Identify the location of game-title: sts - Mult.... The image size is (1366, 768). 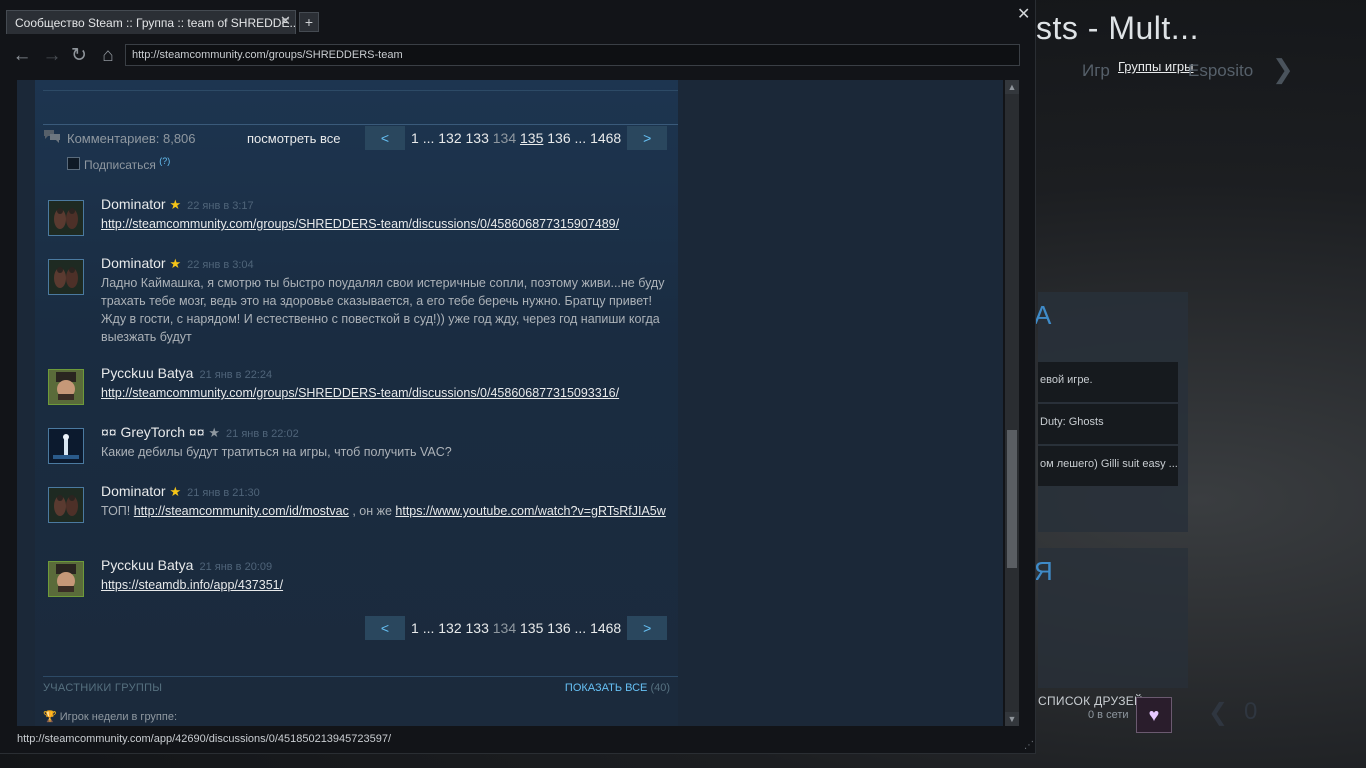
(1117, 28).